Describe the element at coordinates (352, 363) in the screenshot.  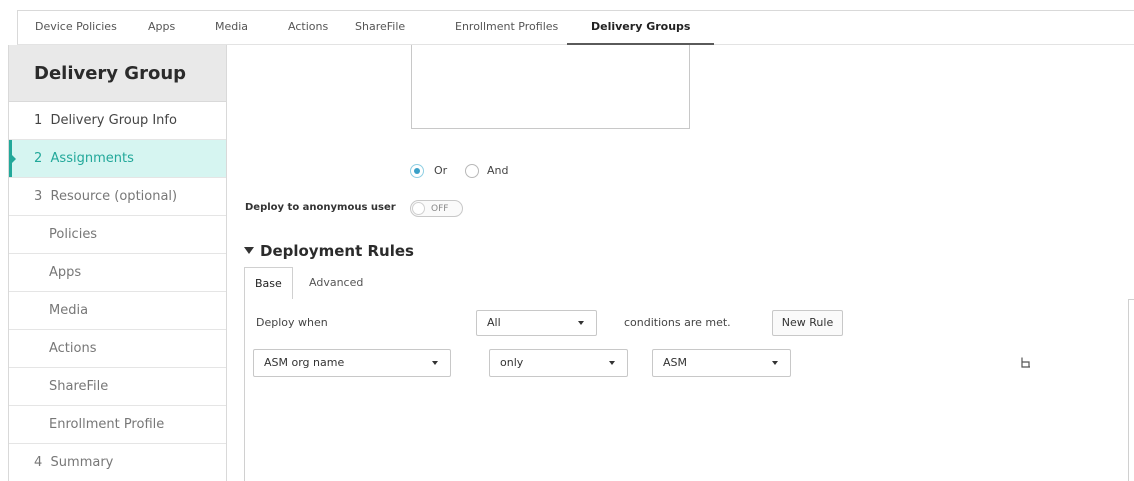
I see `rule-field-select: ASM org name` at that location.